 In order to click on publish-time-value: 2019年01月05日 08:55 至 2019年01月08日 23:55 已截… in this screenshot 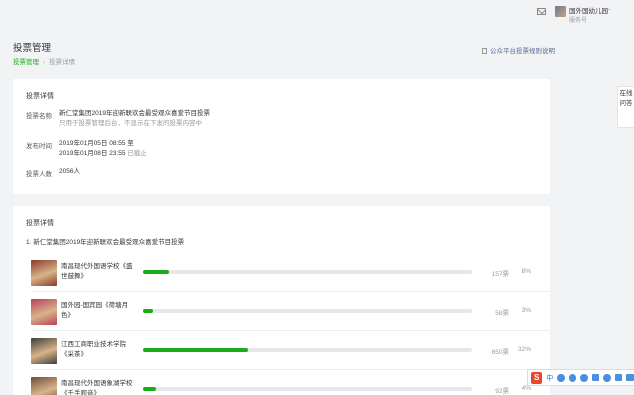, I will do `click(103, 149)`.